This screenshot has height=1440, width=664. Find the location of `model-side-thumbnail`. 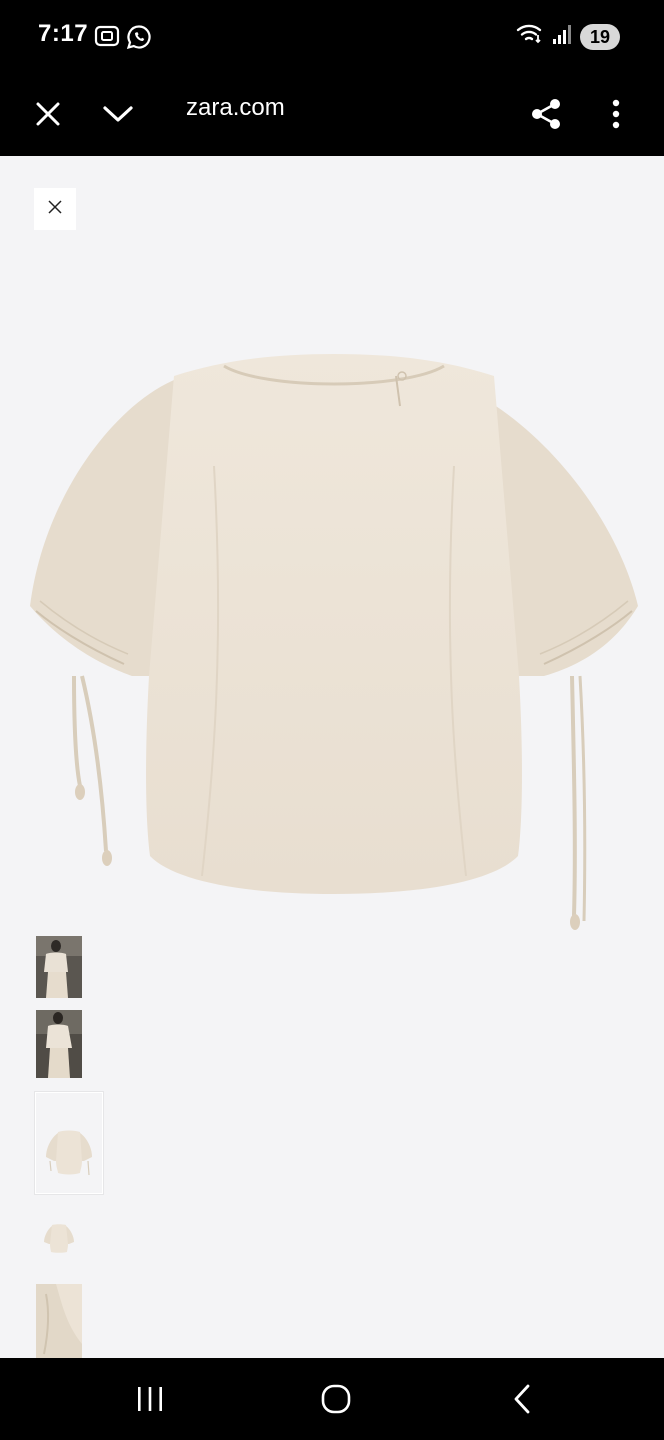

model-side-thumbnail is located at coordinates (59, 1044).